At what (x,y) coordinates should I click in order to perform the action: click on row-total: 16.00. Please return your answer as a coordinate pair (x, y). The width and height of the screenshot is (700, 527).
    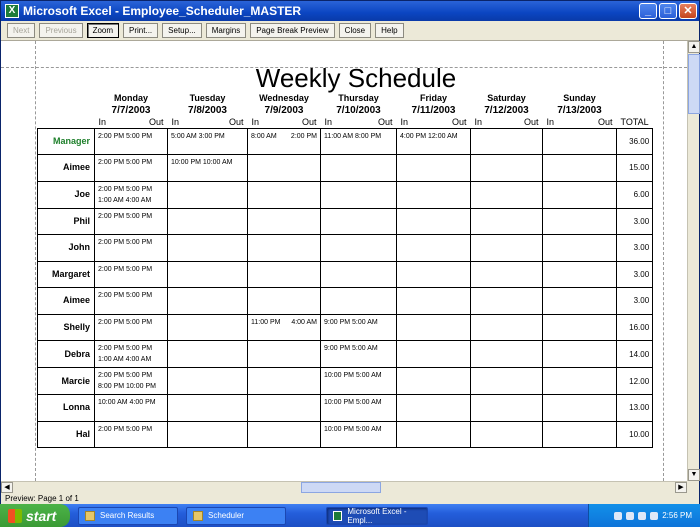
    Looking at the image, I should click on (634, 327).